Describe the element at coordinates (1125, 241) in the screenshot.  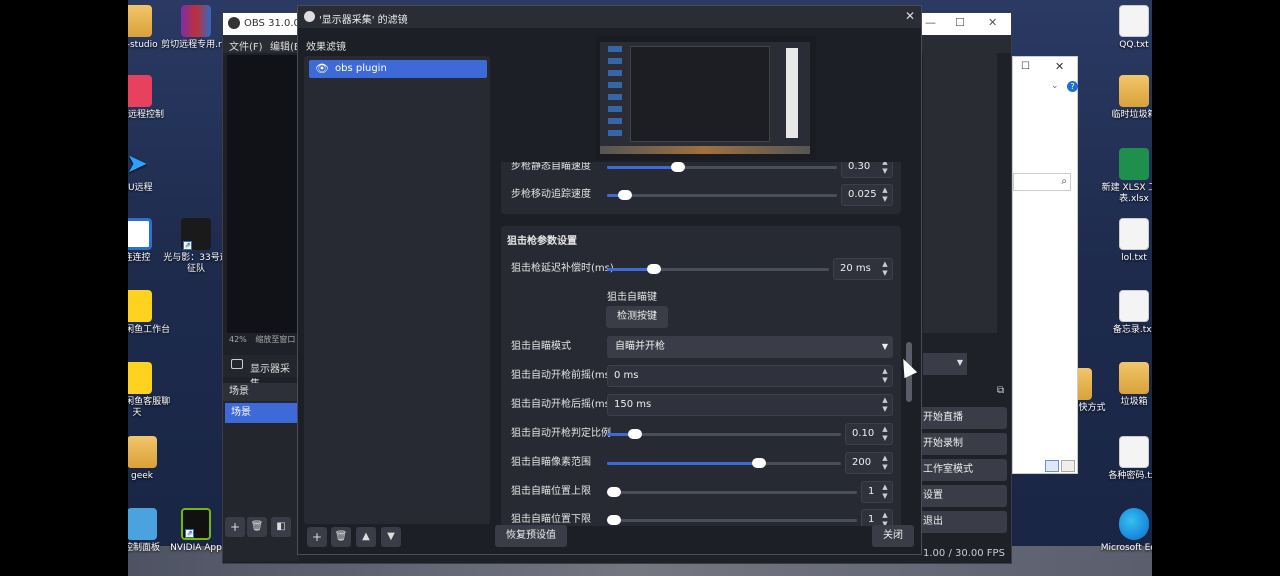
I see `desktop-icon-lol-txt: lol.txt` at that location.